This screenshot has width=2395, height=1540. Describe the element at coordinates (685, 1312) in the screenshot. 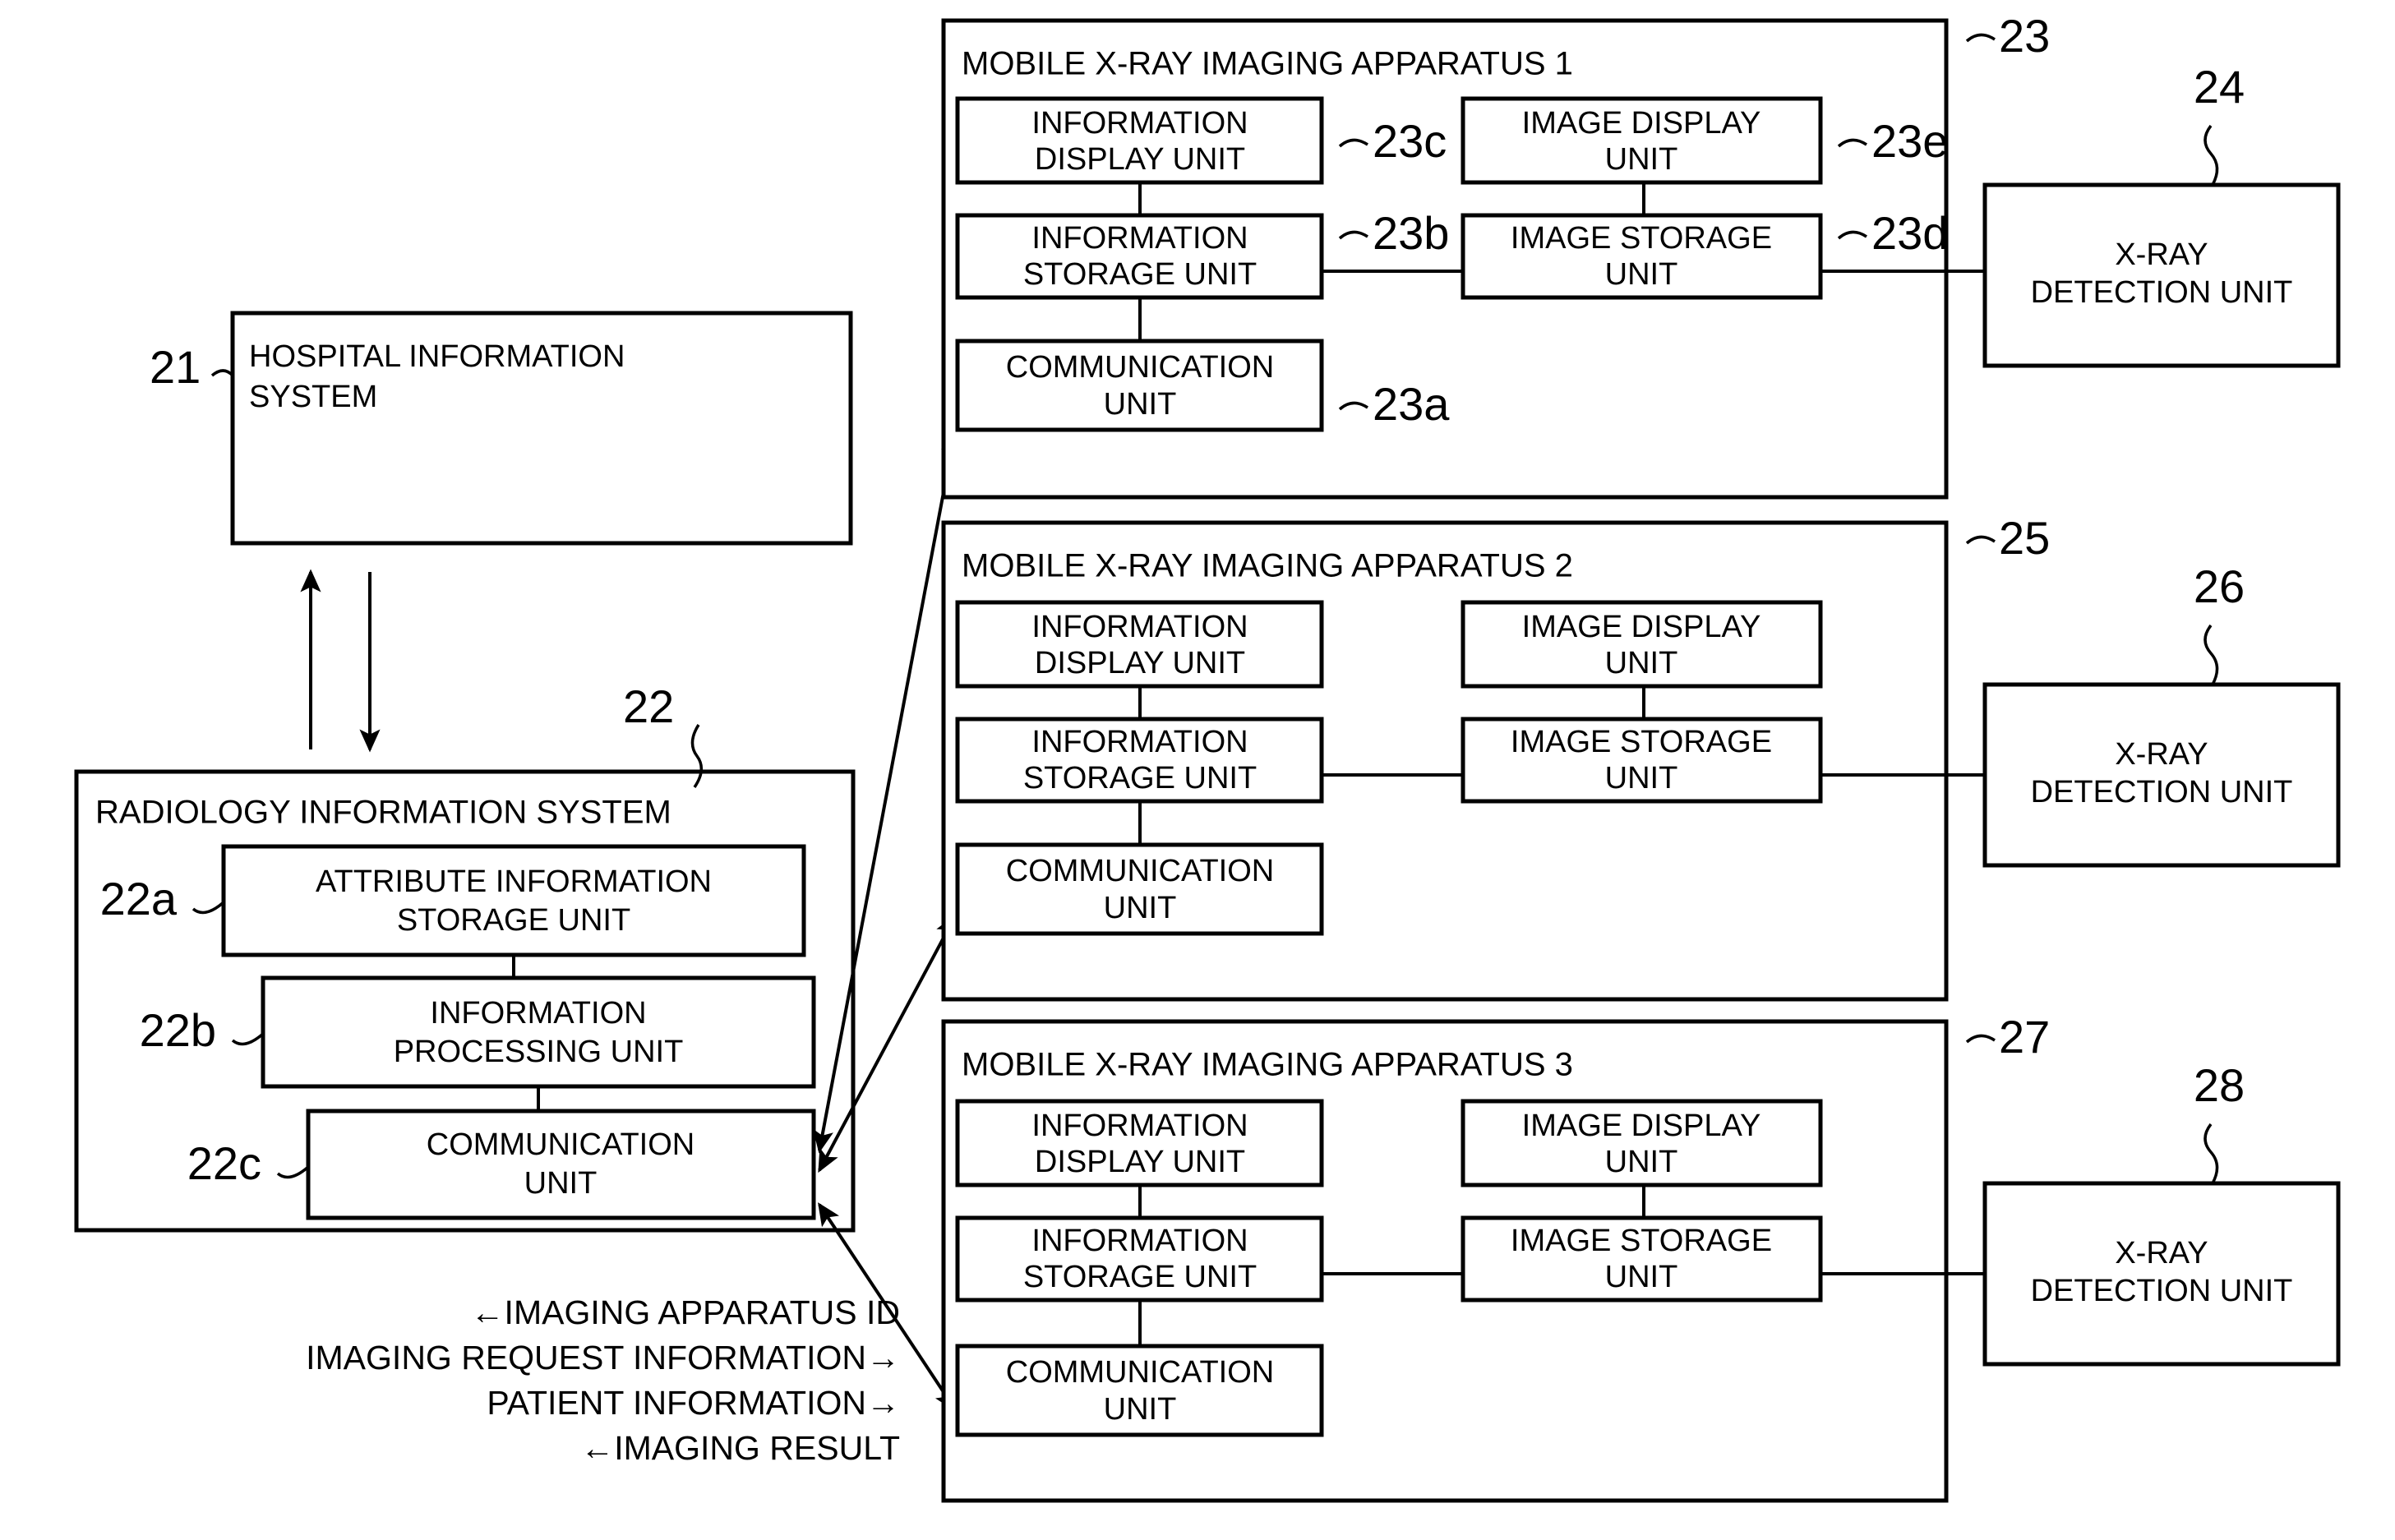

I see `legend-line-0: ←IMAGING APPARATUS ID` at that location.